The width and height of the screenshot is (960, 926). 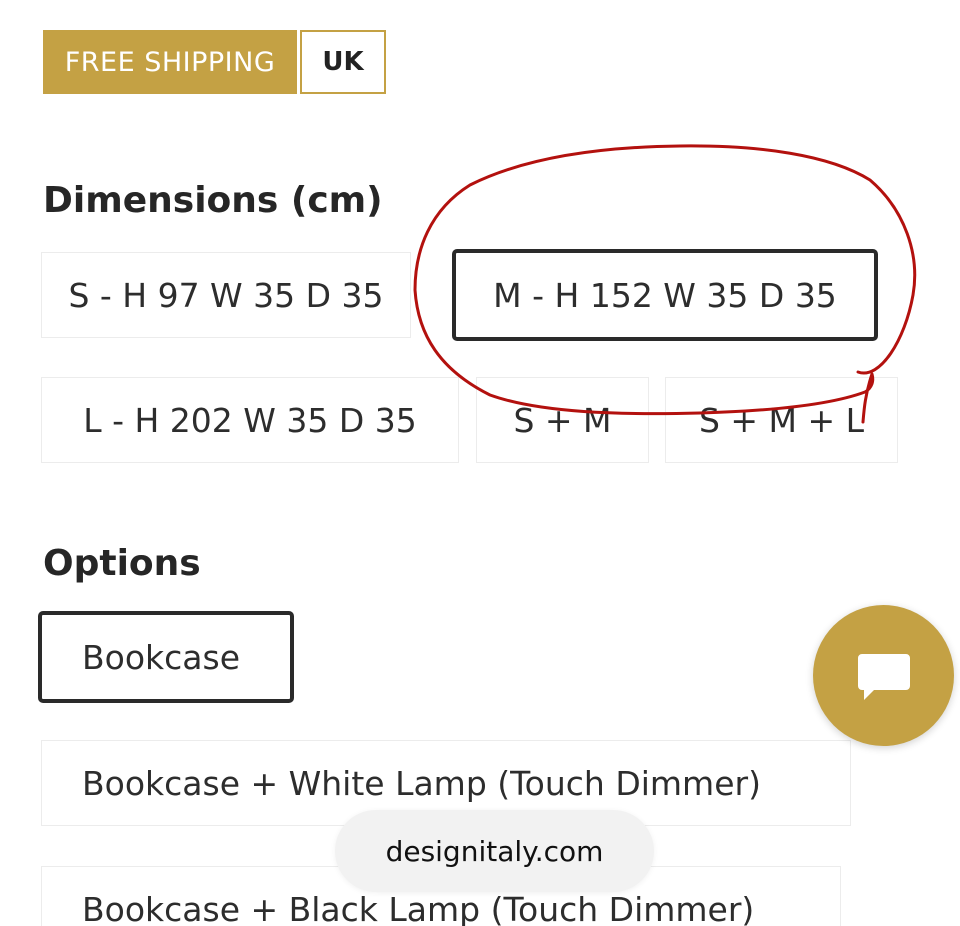 I want to click on dimension-option-s-m: S + M, so click(x=562, y=420).